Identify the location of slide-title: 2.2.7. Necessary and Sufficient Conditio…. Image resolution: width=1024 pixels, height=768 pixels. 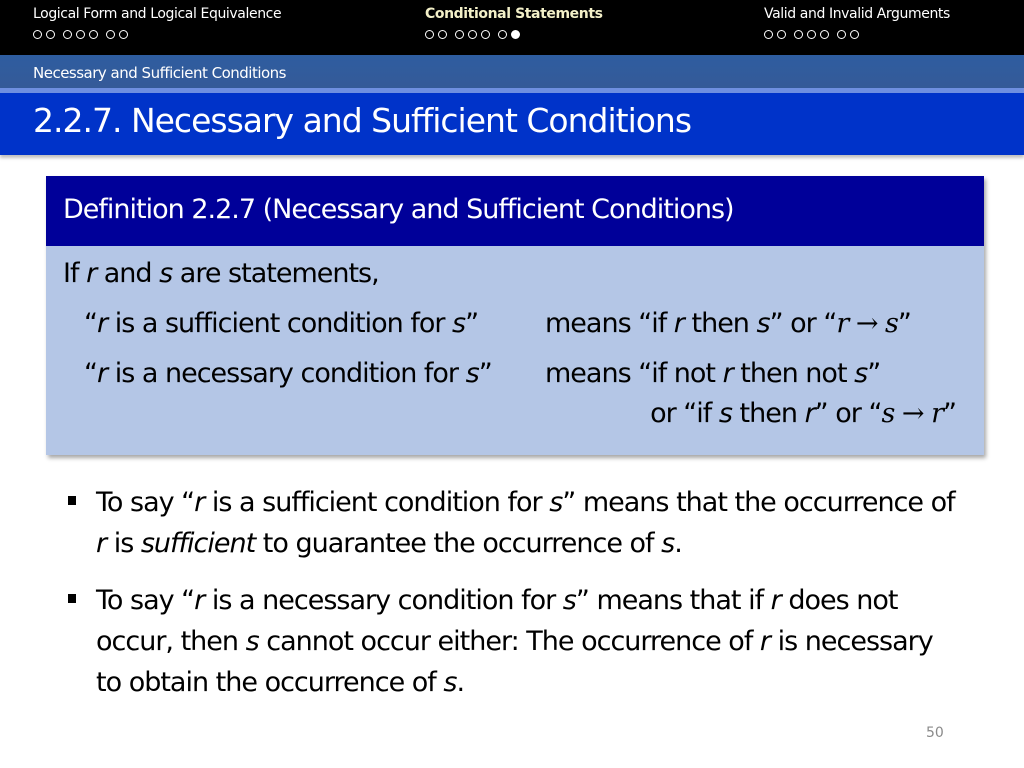
(362, 120).